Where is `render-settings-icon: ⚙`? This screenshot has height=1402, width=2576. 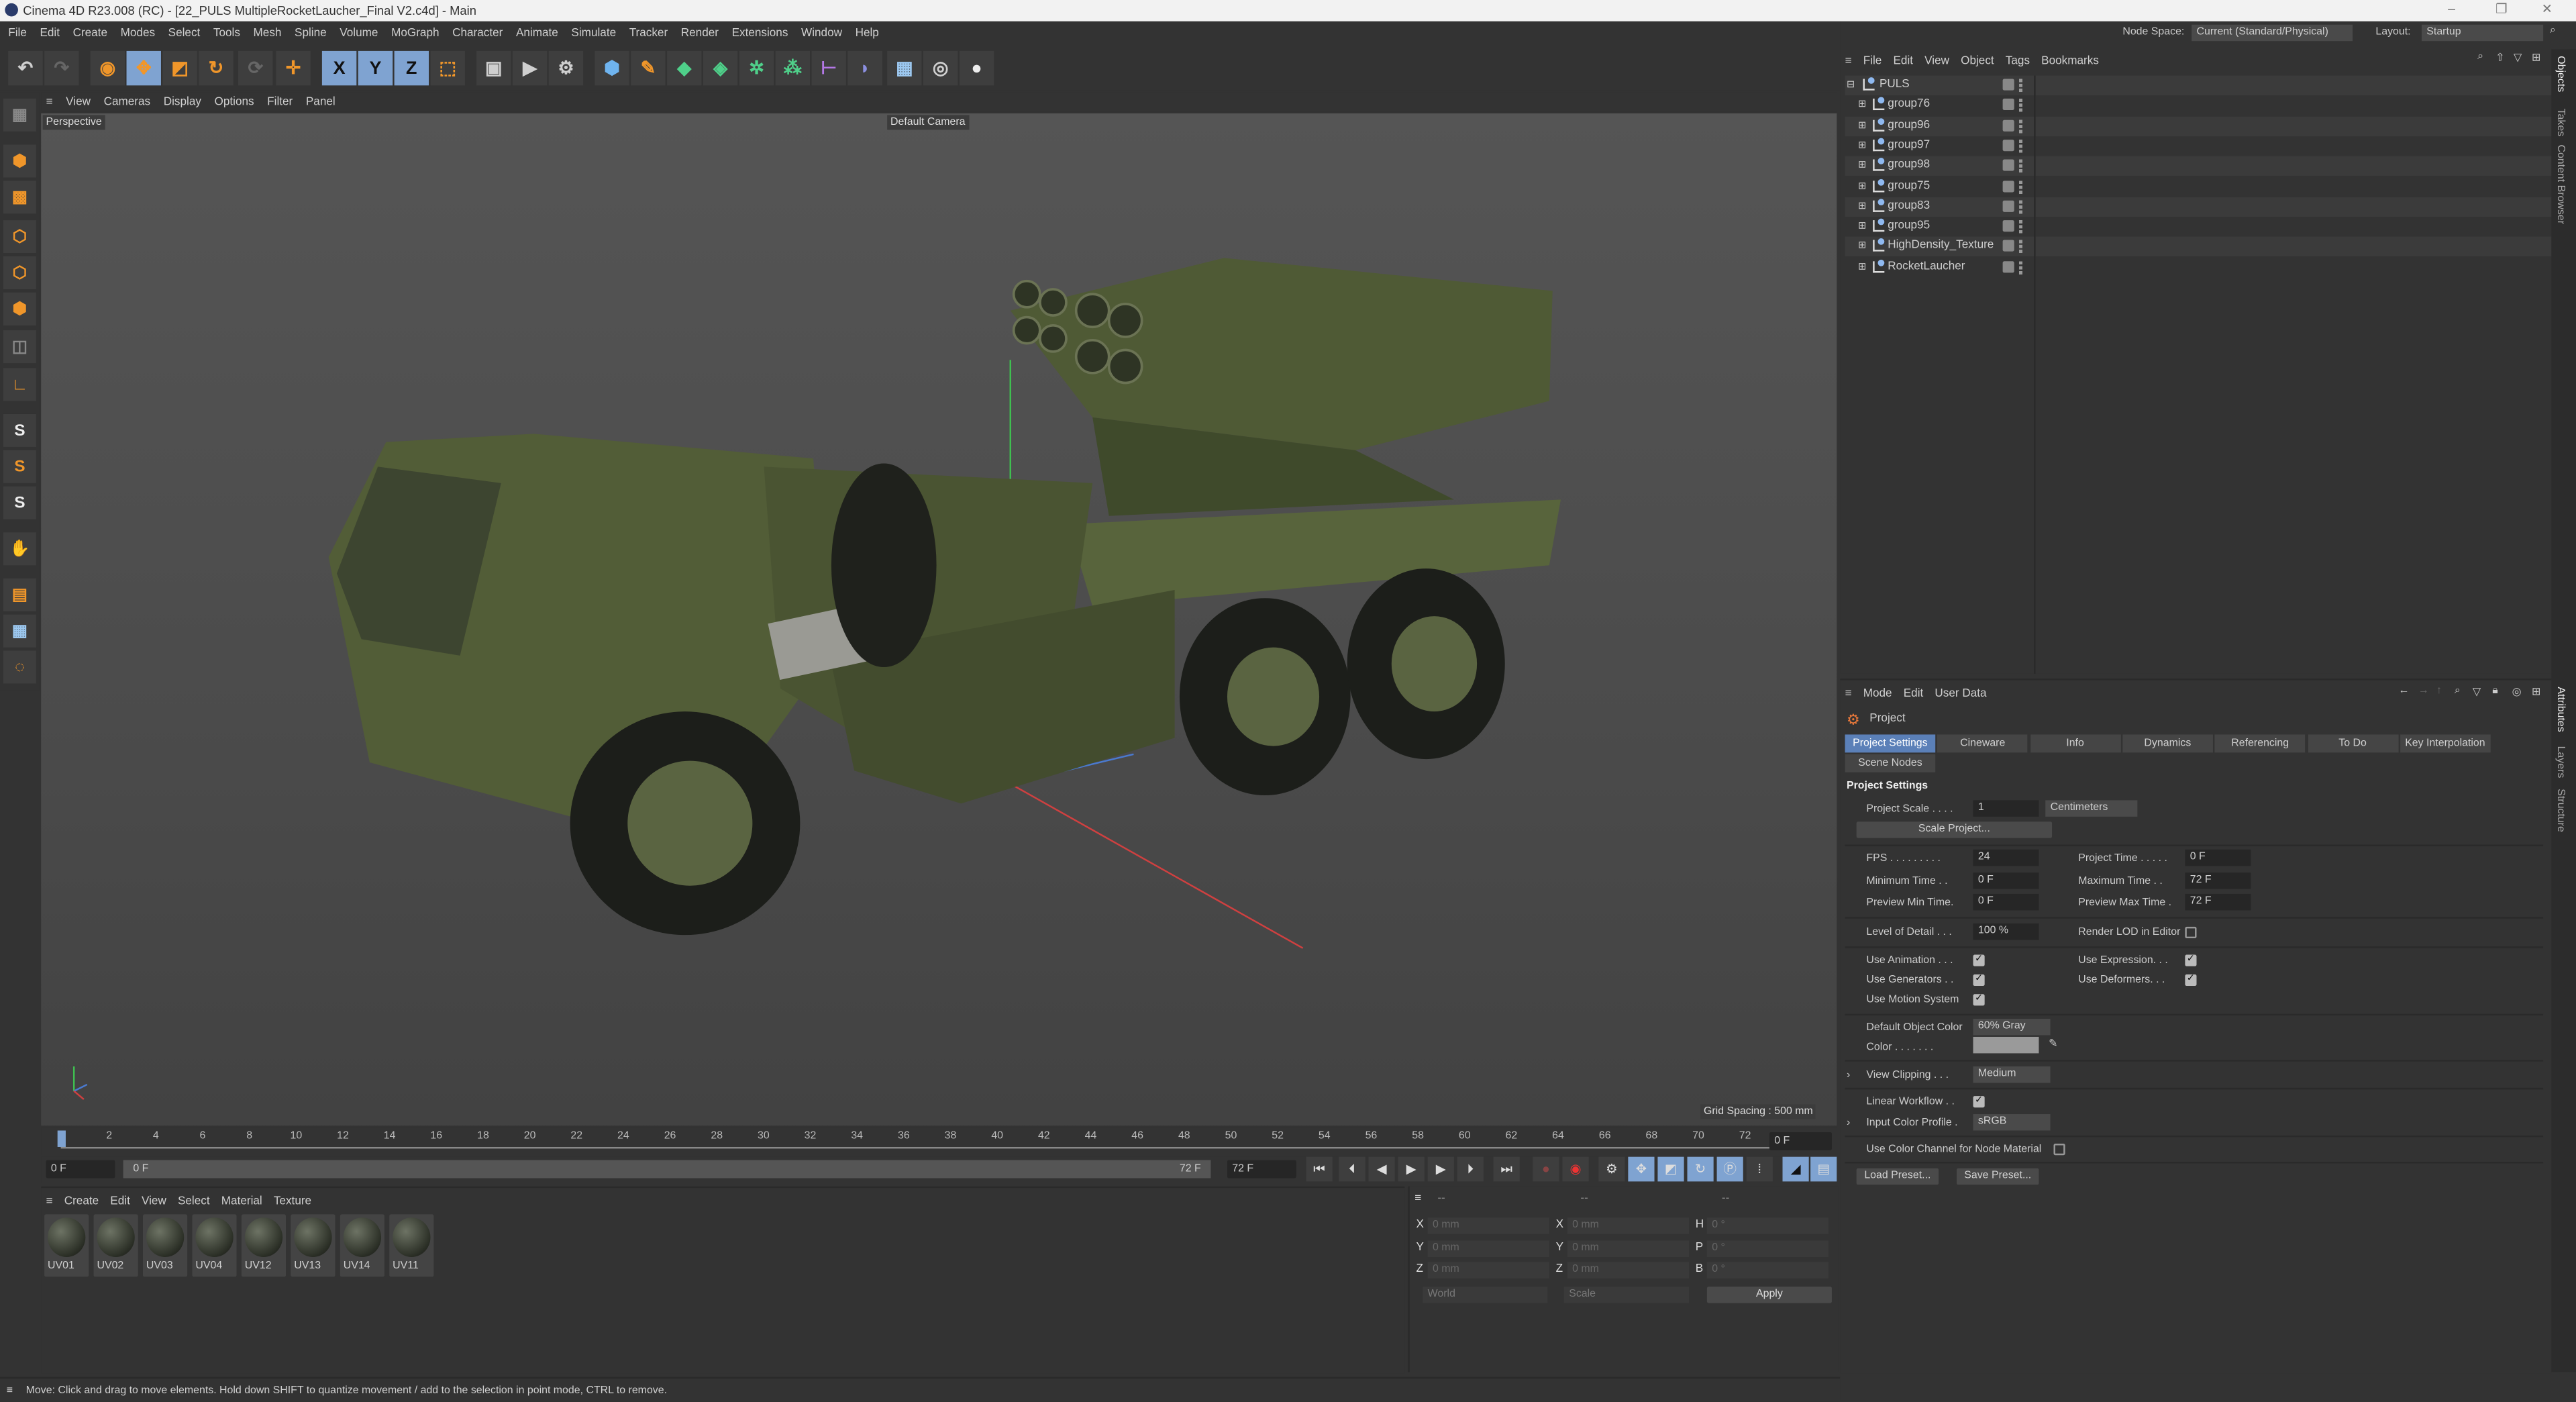
render-settings-icon: ⚙ is located at coordinates (566, 68).